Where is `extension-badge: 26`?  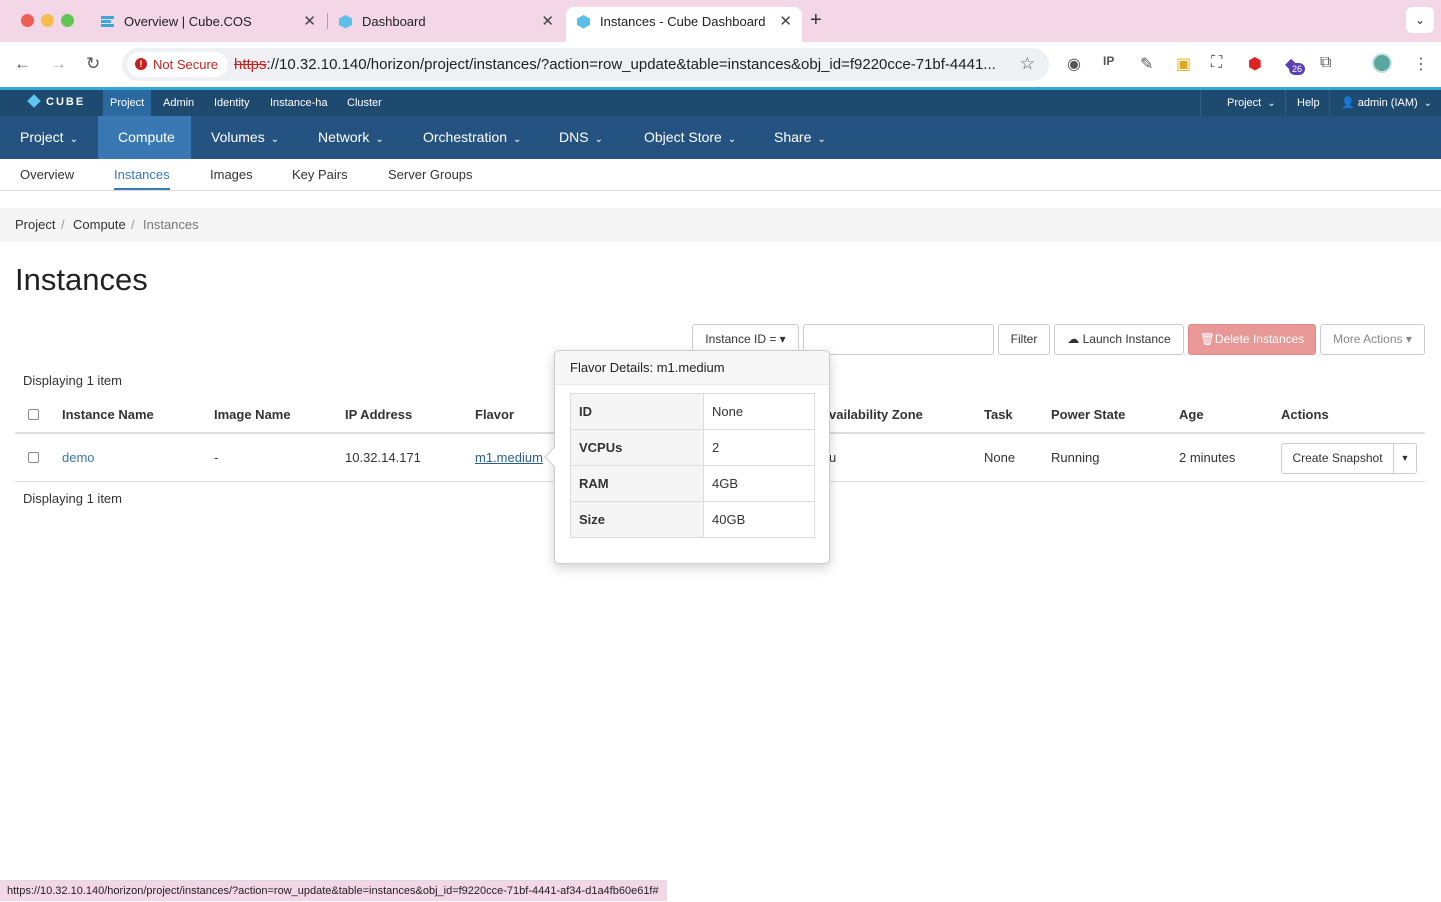 extension-badge: 26 is located at coordinates (1297, 69).